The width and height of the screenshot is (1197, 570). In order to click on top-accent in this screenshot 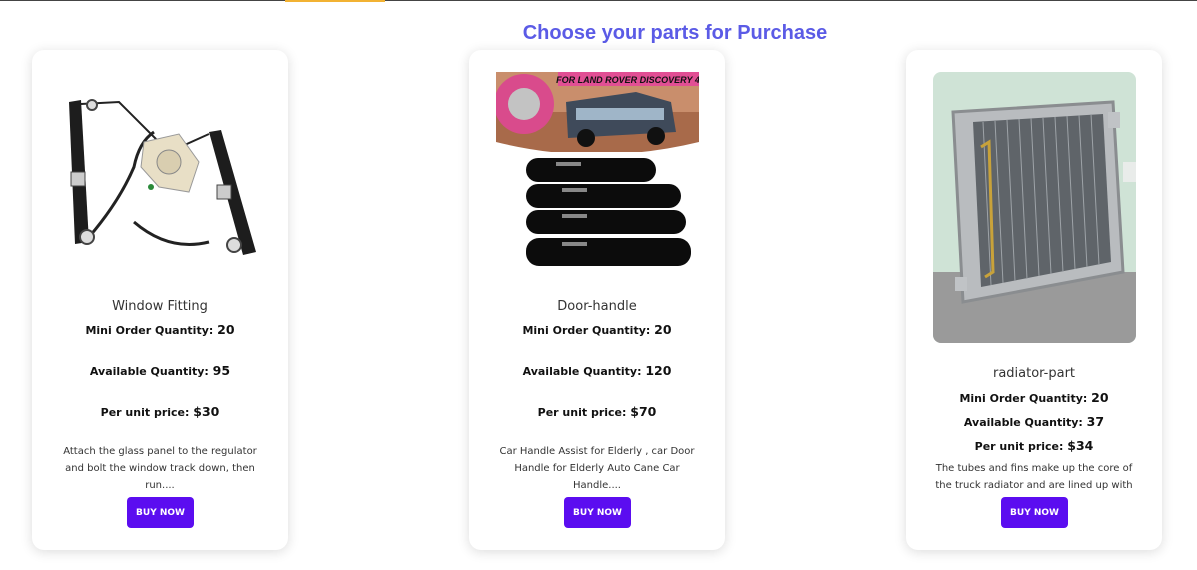, I will do `click(335, 1)`.